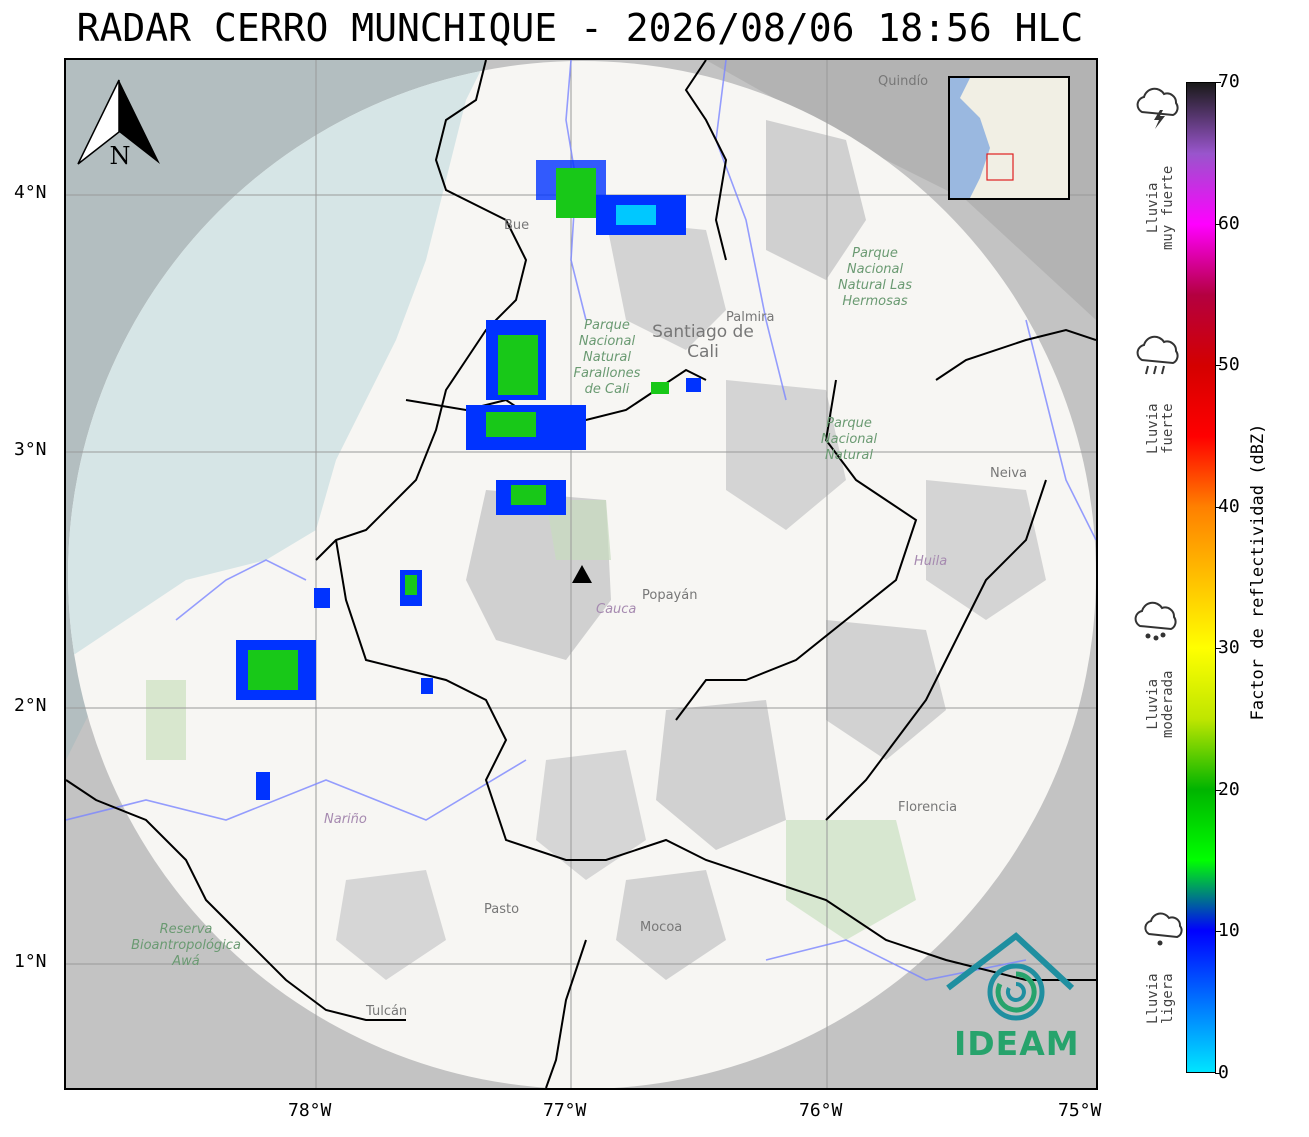  I want to click on light-rain-icon, so click(1163, 929).